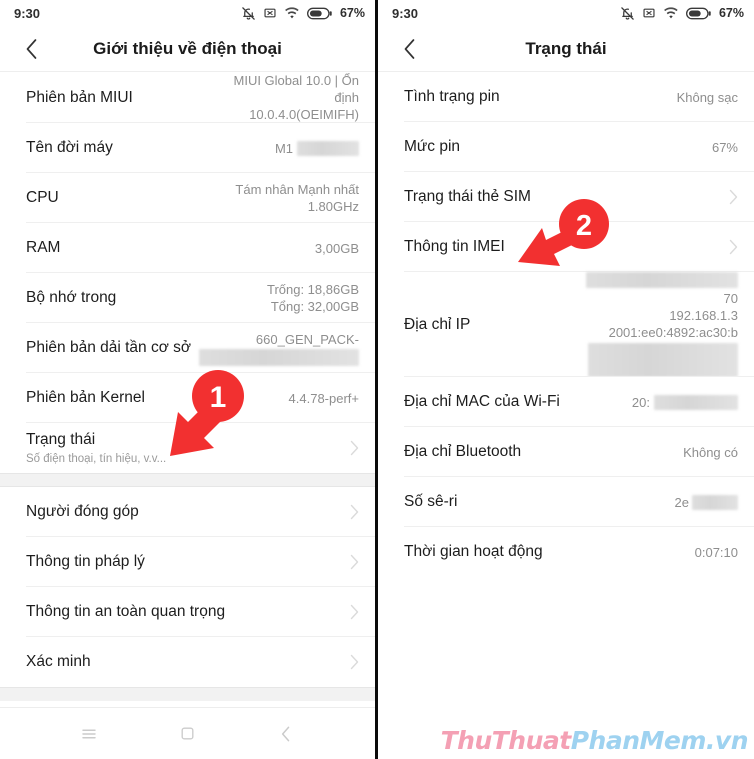  What do you see at coordinates (187, 562) in the screenshot?
I see `settings-row-thong-tin-phap-ly: Thông tin pháp lý` at bounding box center [187, 562].